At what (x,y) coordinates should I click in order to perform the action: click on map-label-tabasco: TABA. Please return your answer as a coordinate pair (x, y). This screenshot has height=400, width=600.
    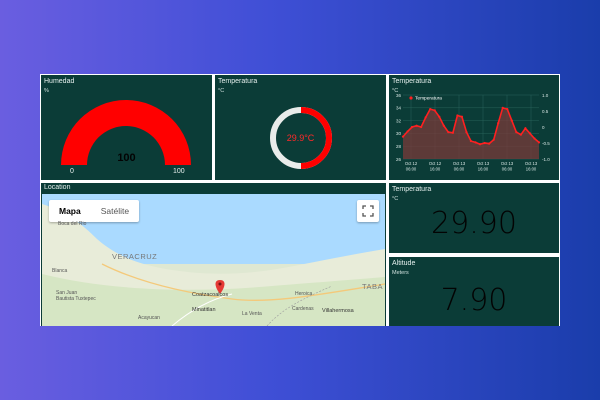
    Looking at the image, I should click on (373, 286).